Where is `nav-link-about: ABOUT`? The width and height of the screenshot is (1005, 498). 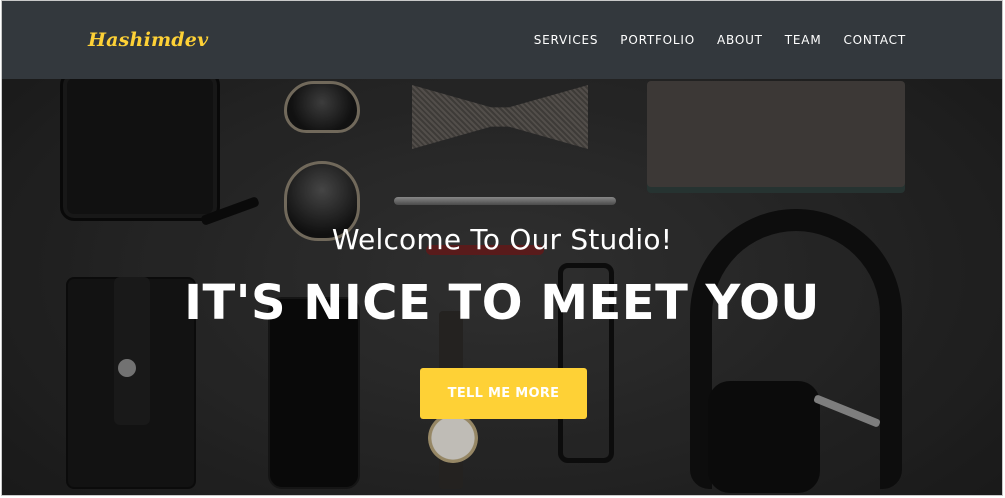
nav-link-about: ABOUT is located at coordinates (740, 40).